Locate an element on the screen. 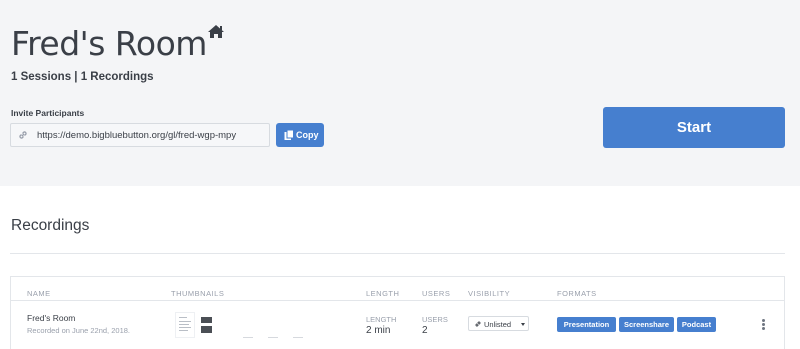 This screenshot has width=800, height=349. start-button: Start is located at coordinates (694, 127).